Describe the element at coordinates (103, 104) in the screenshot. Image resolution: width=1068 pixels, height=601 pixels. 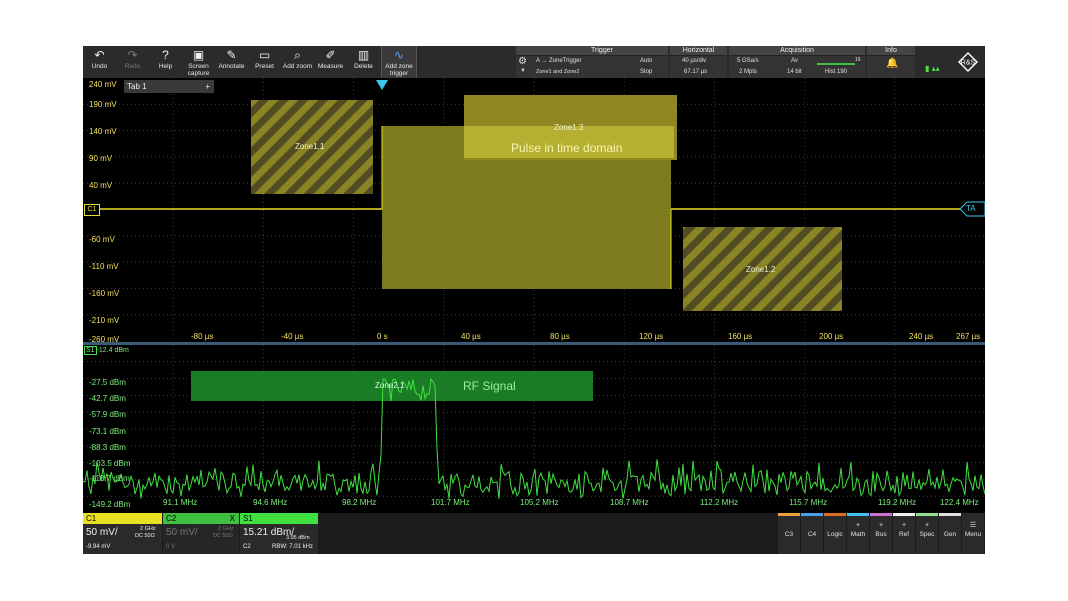
I see `y-label: 190 mV` at that location.